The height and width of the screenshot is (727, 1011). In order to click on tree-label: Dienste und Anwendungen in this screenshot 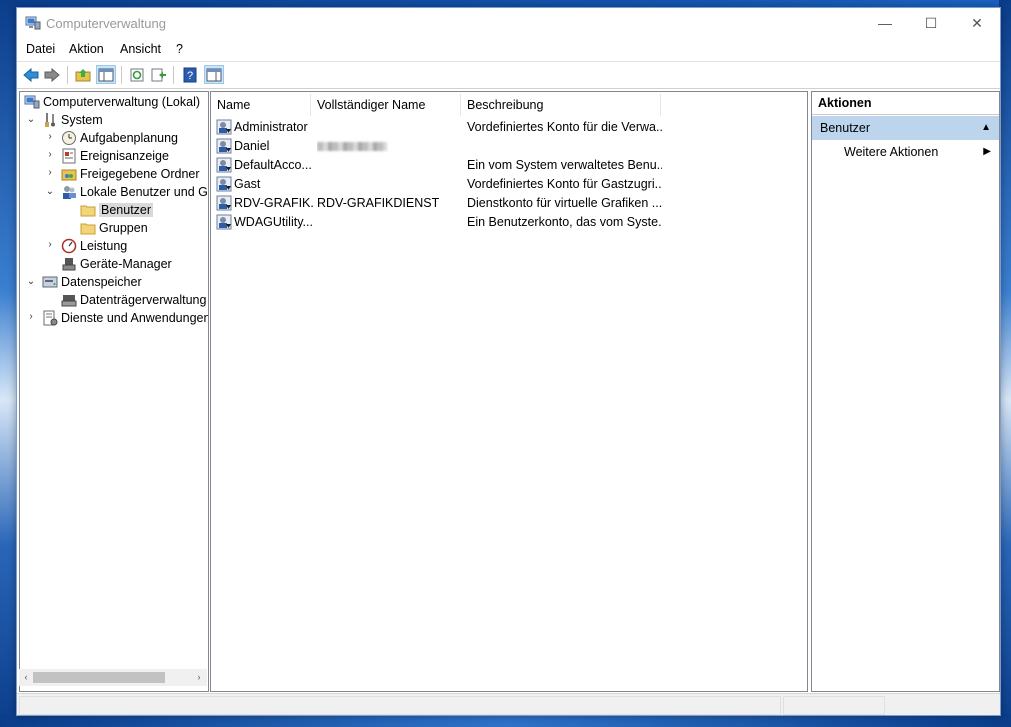, I will do `click(135, 318)`.